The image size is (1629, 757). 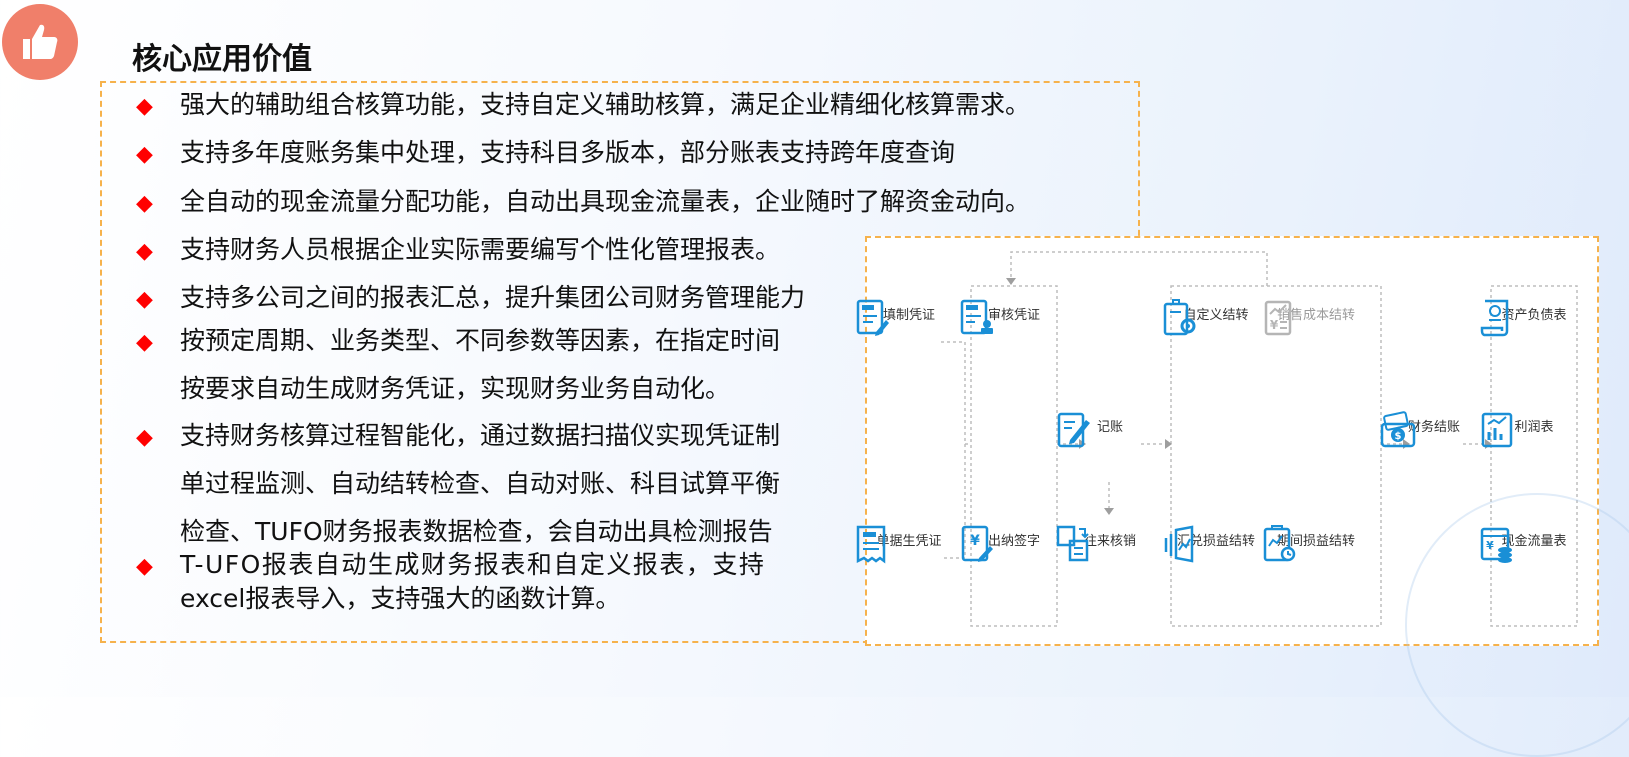 What do you see at coordinates (1014, 316) in the screenshot?
I see `flow-node-review-voucher: 审核凭证` at bounding box center [1014, 316].